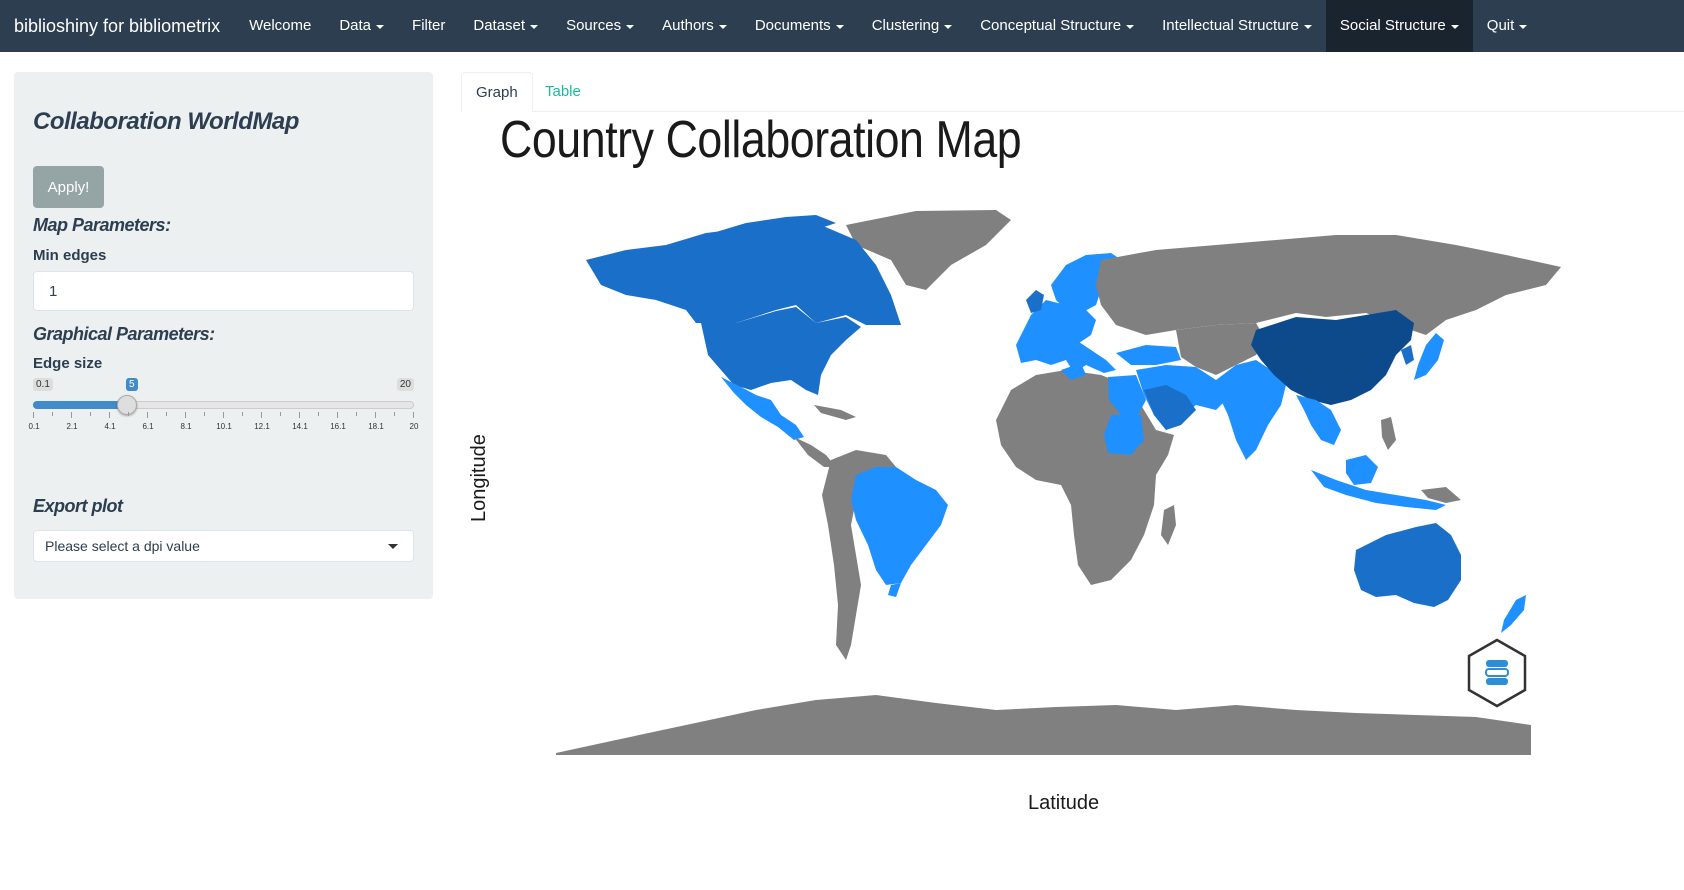 The width and height of the screenshot is (1684, 890). Describe the element at coordinates (132, 384) in the screenshot. I see `slider-value-label: 5` at that location.